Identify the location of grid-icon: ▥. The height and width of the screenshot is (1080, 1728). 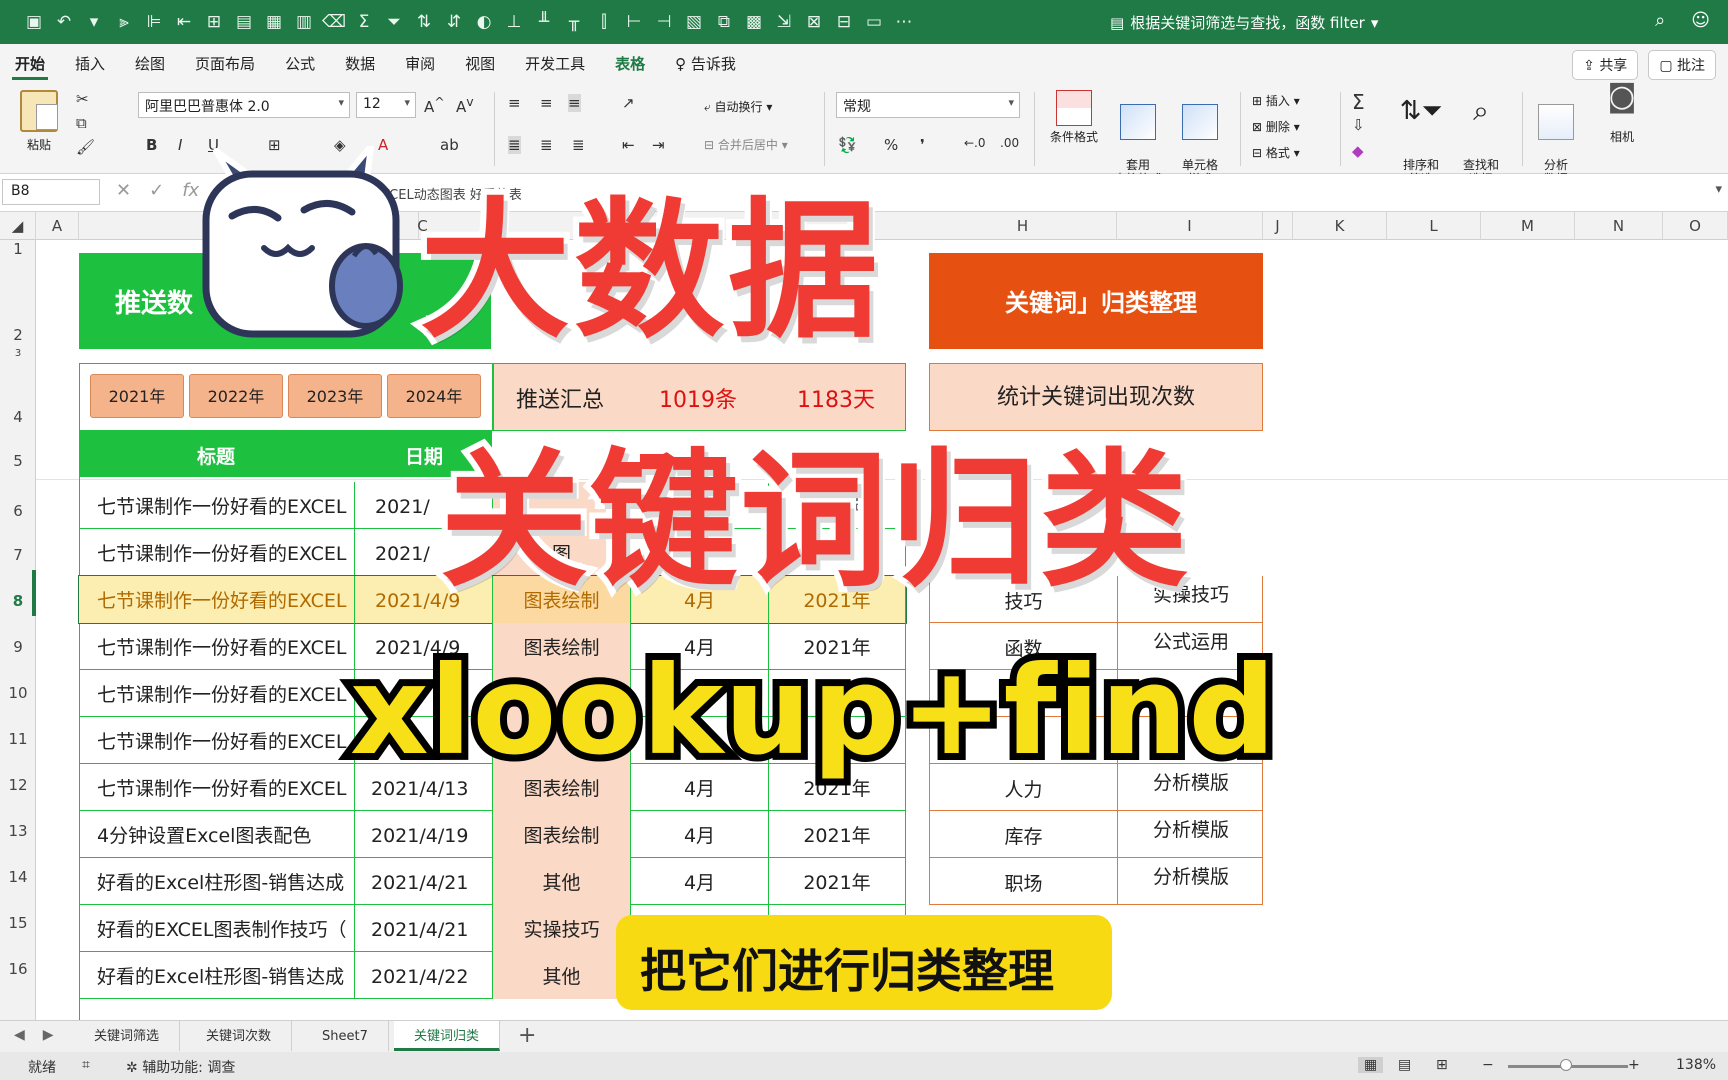
(304, 22).